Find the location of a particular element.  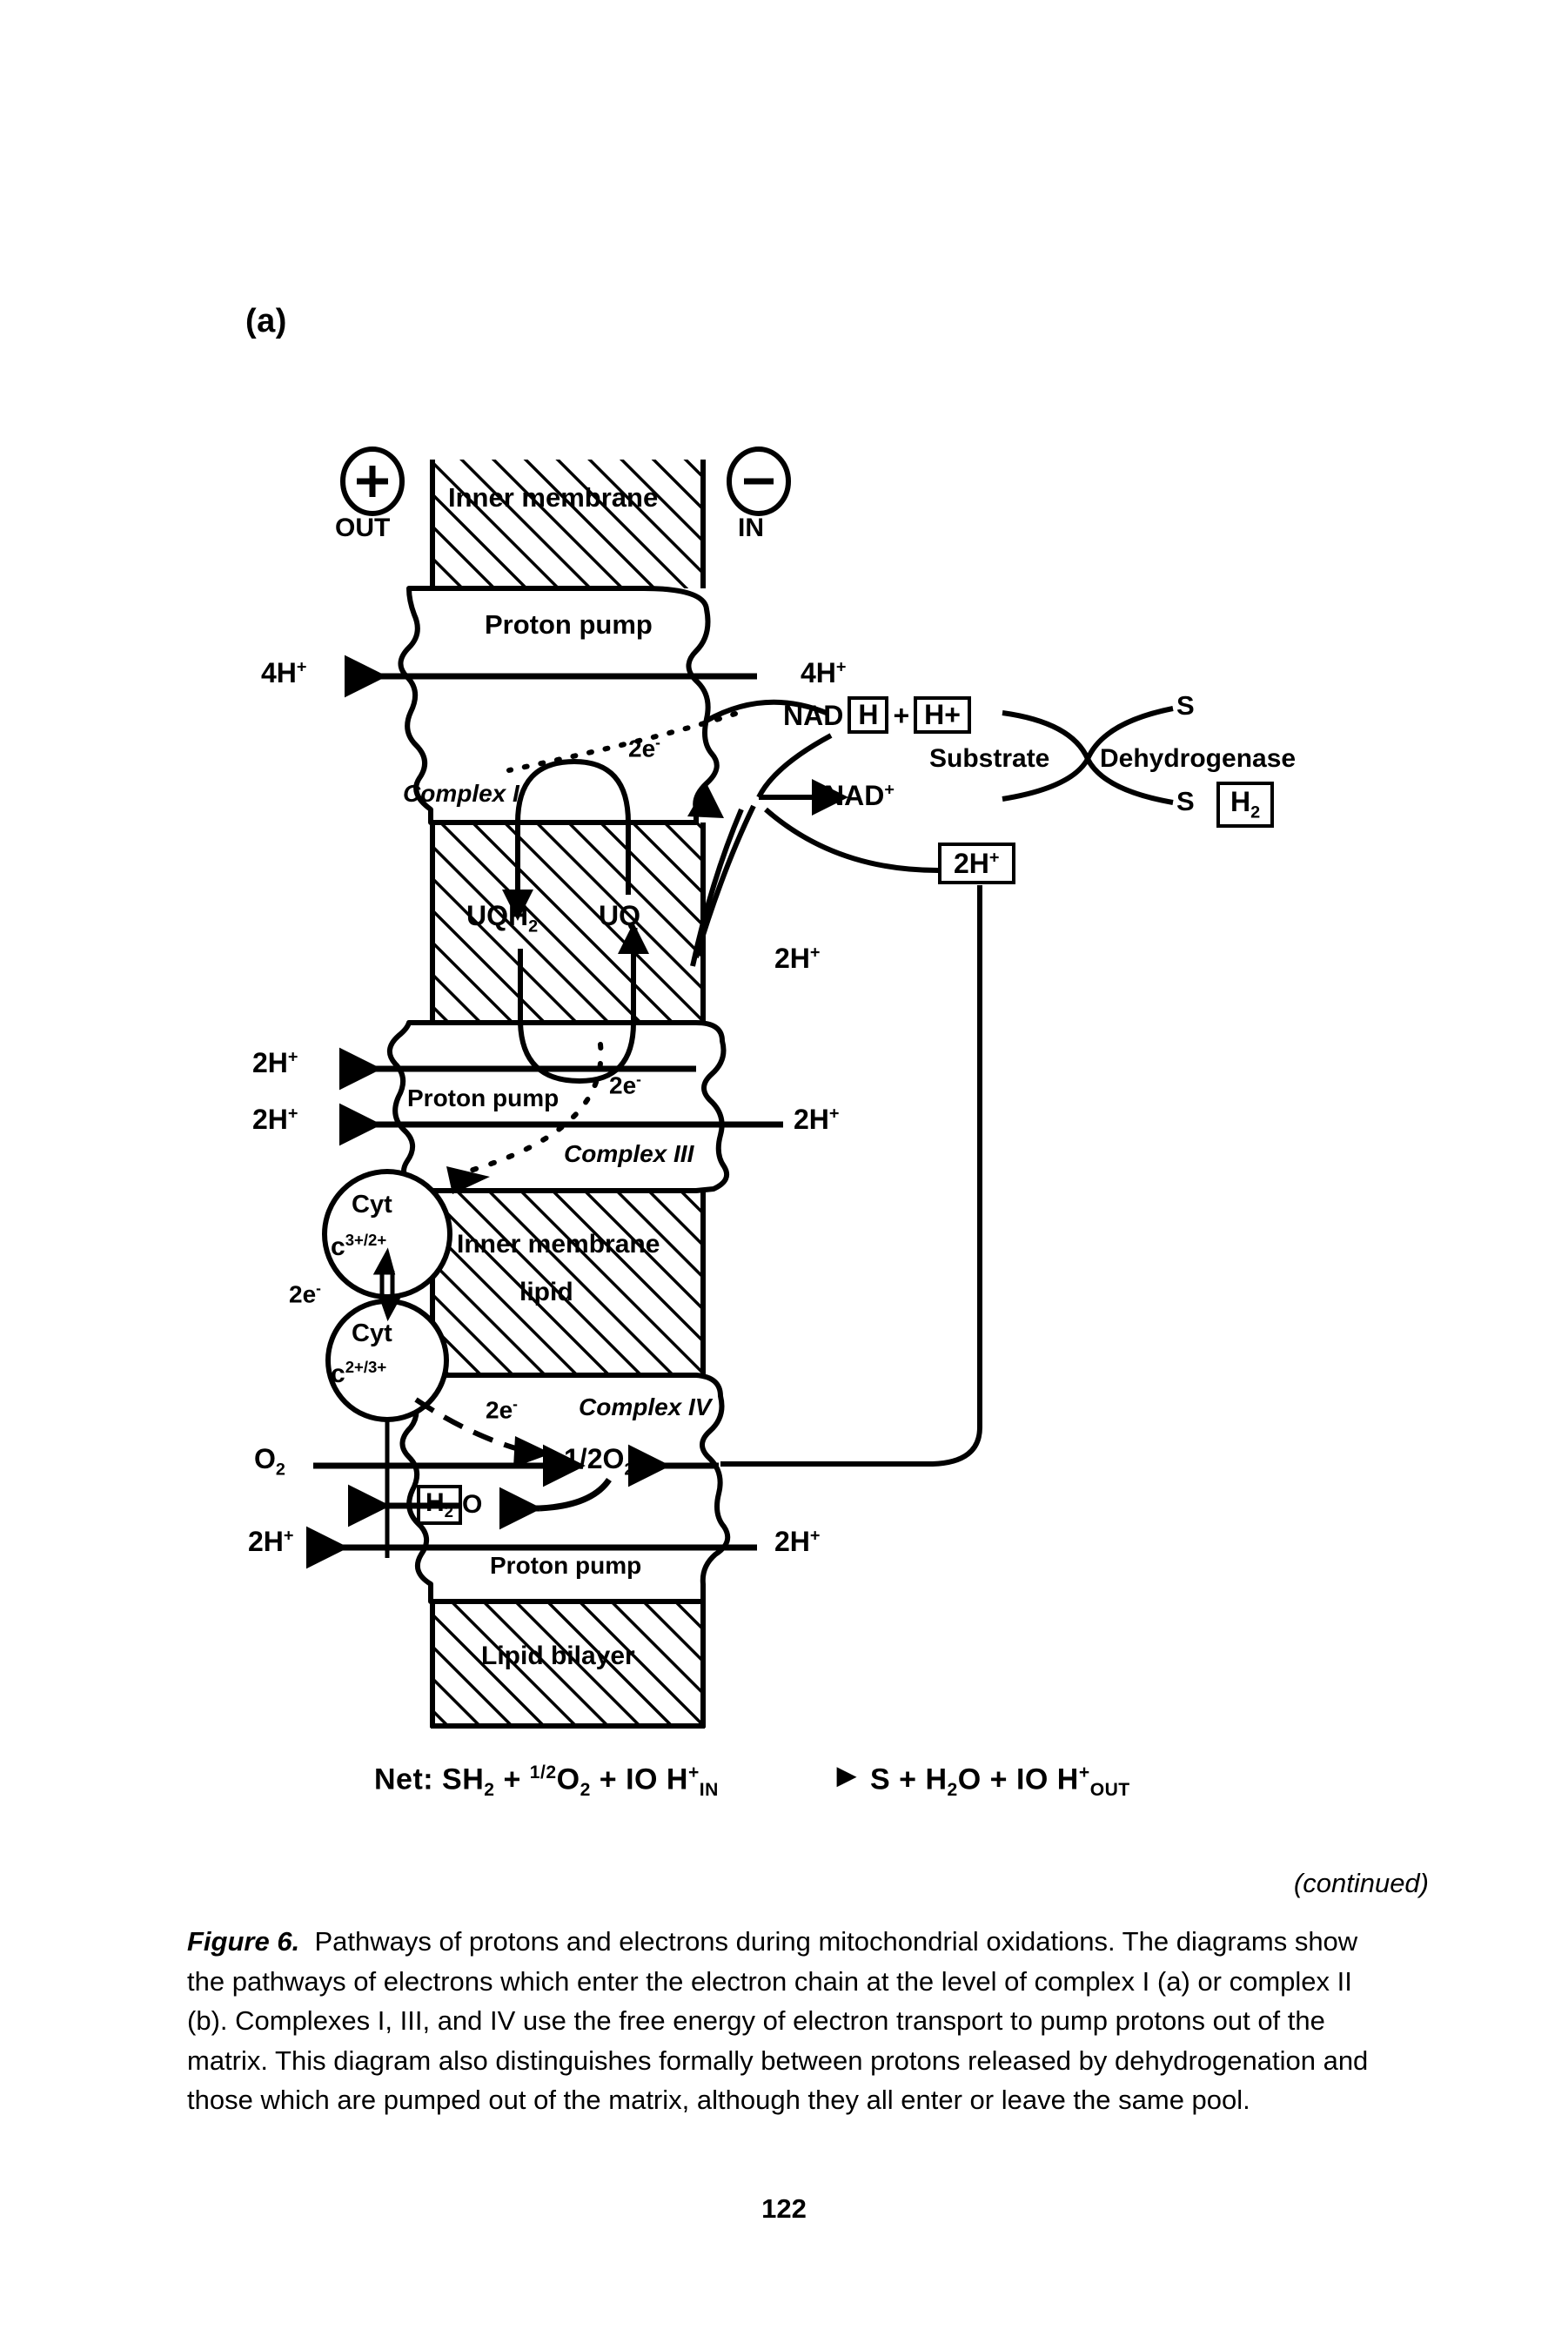

uqh2-text: UQH is located at coordinates (498, 916).